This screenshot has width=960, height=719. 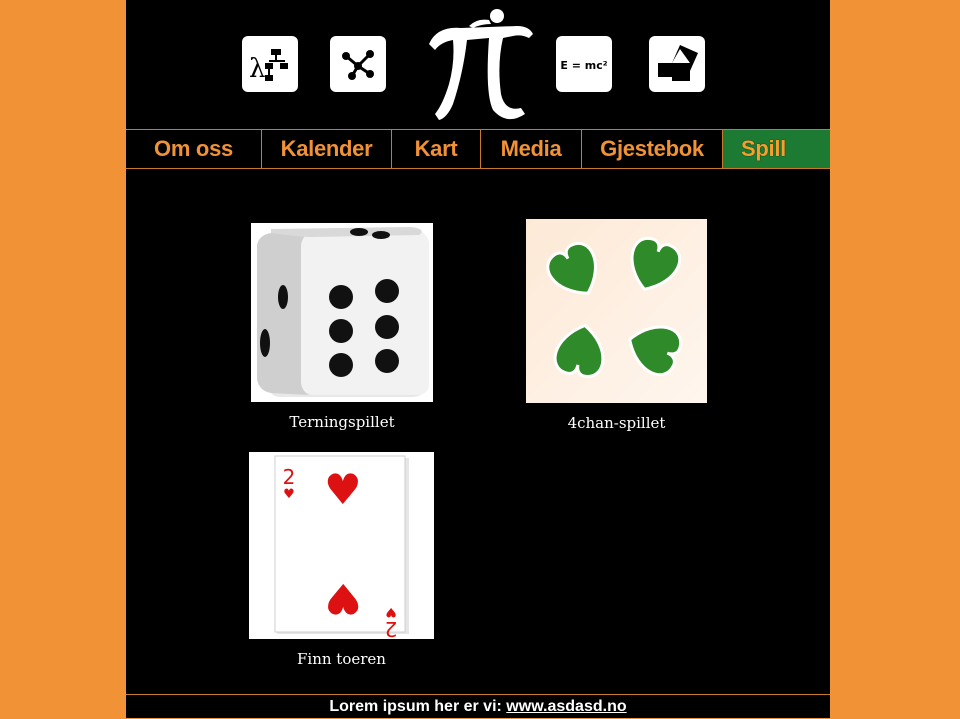 I want to click on nav-label: Kart, so click(x=436, y=148).